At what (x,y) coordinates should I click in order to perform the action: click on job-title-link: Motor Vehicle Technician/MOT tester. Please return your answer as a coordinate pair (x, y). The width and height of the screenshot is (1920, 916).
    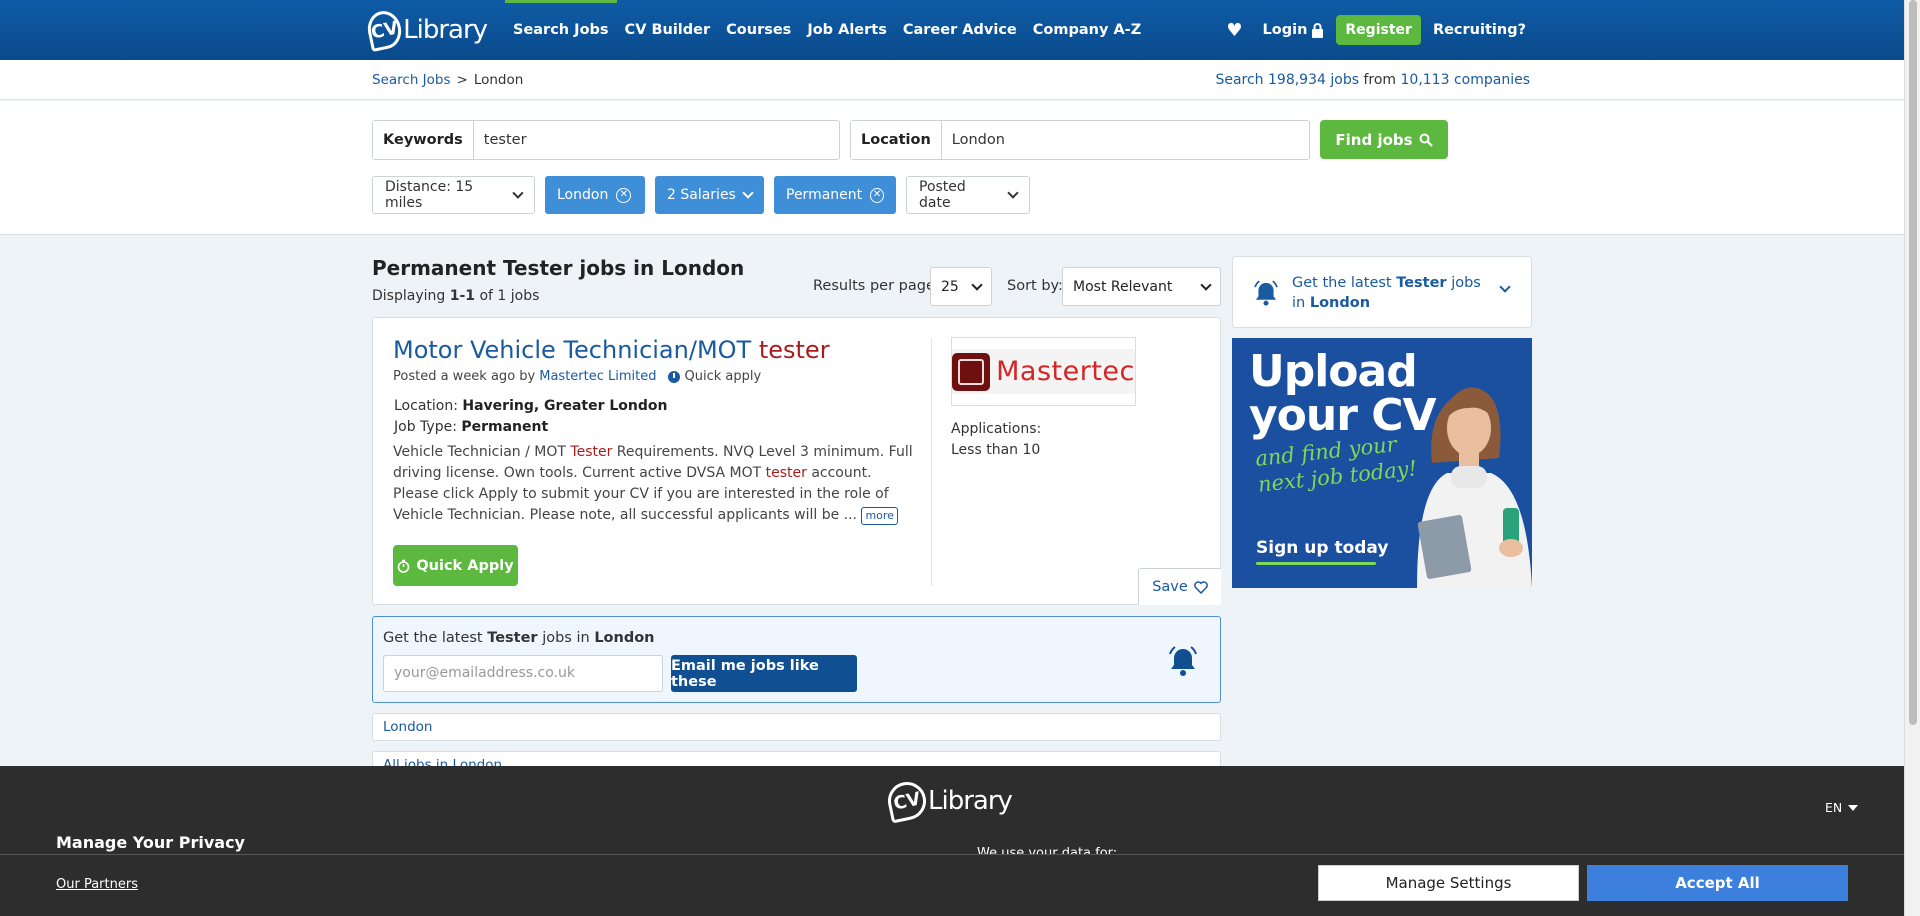
    Looking at the image, I should click on (611, 350).